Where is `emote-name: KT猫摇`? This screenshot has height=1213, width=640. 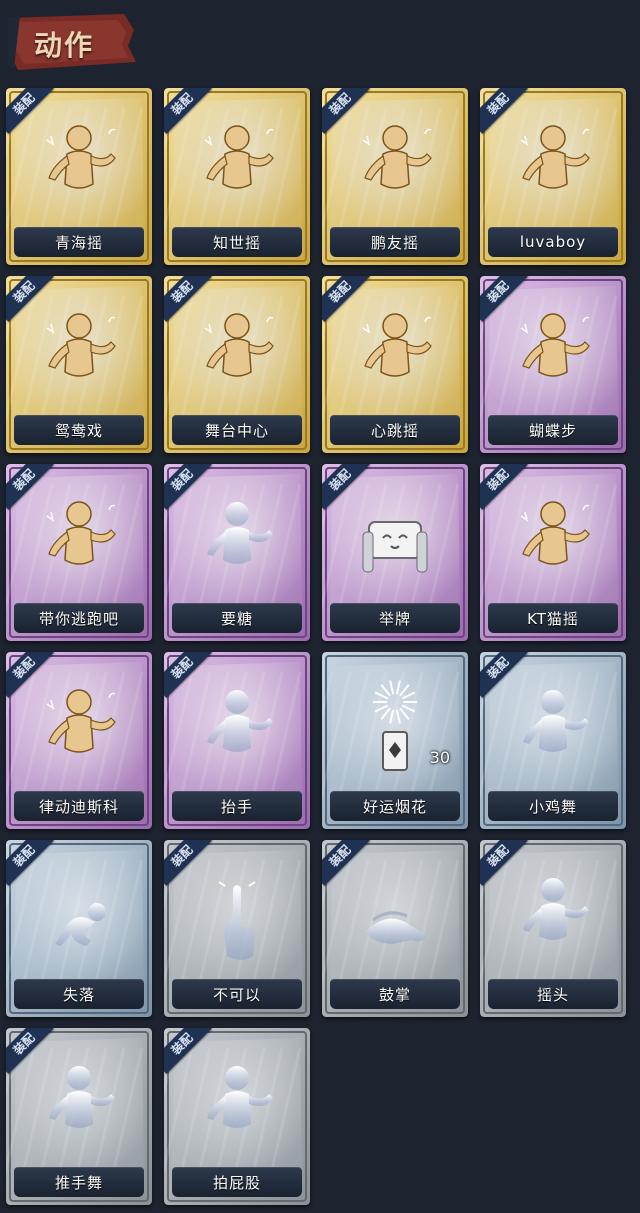 emote-name: KT猫摇 is located at coordinates (553, 618).